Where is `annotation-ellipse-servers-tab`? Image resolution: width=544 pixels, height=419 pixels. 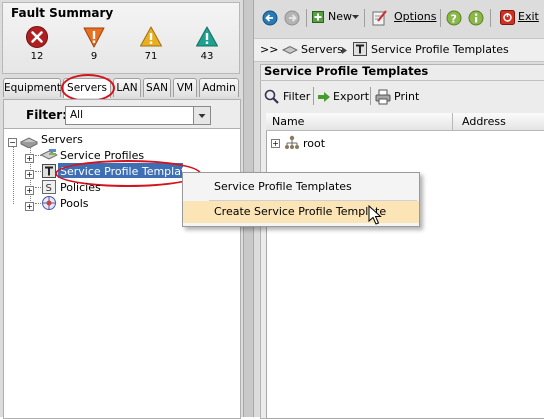 annotation-ellipse-servers-tab is located at coordinates (88, 88).